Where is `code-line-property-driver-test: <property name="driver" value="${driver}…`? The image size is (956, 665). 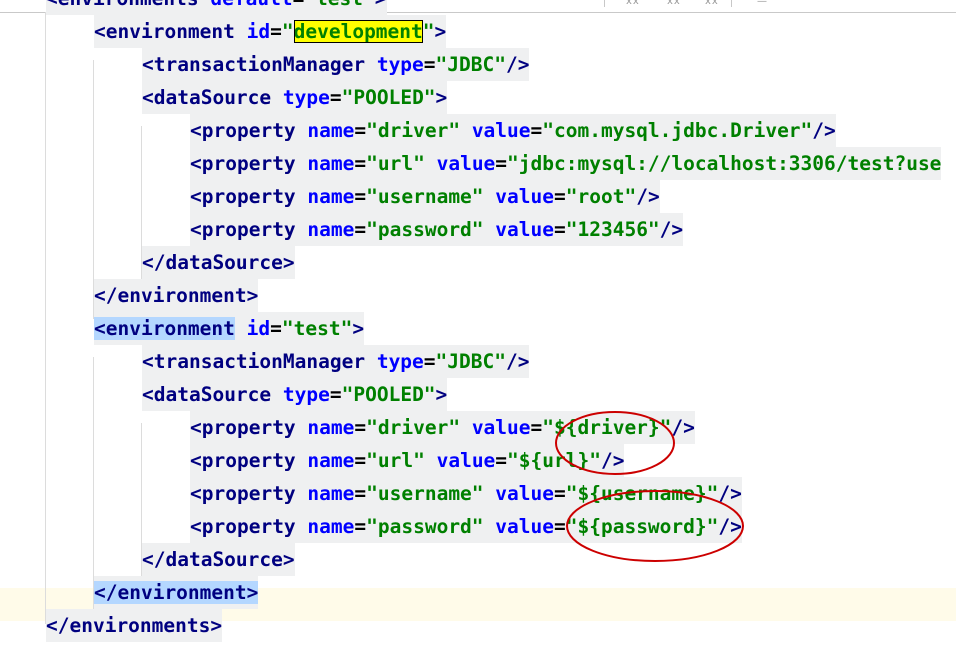
code-line-property-driver-test: <property name="driver" value="${driver}… is located at coordinates (442, 427).